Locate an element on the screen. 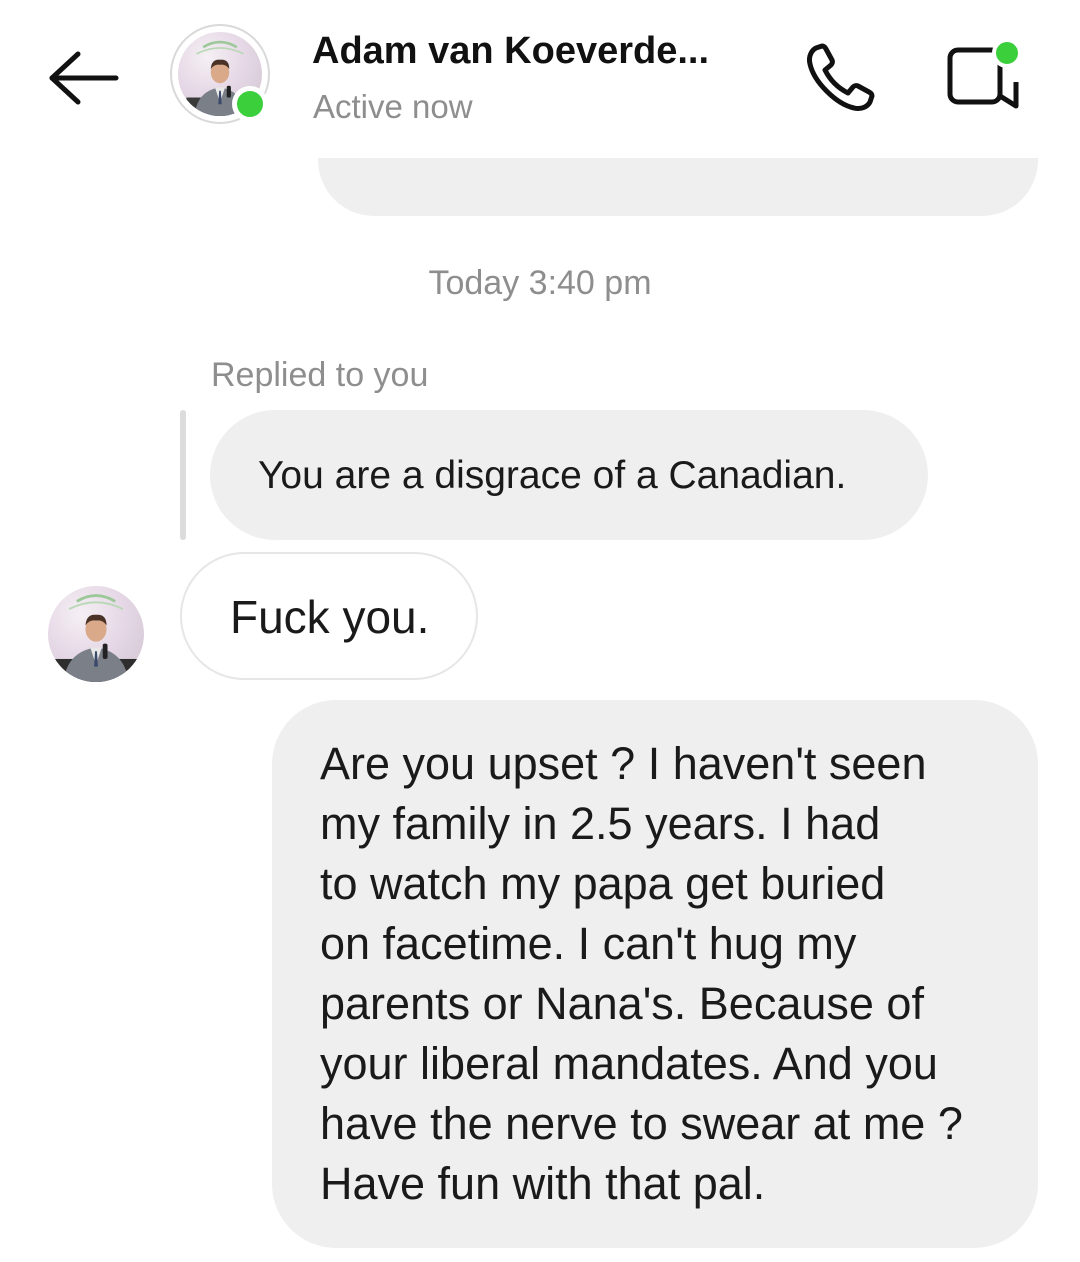  arrow-left-icon is located at coordinates (84, 78).